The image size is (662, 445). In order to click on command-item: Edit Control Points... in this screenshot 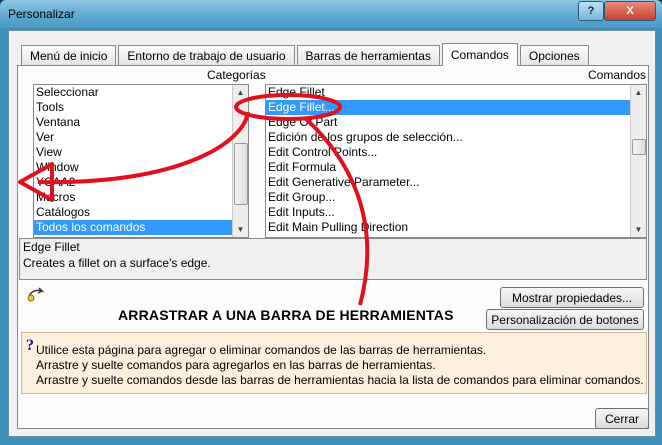, I will do `click(456, 152)`.